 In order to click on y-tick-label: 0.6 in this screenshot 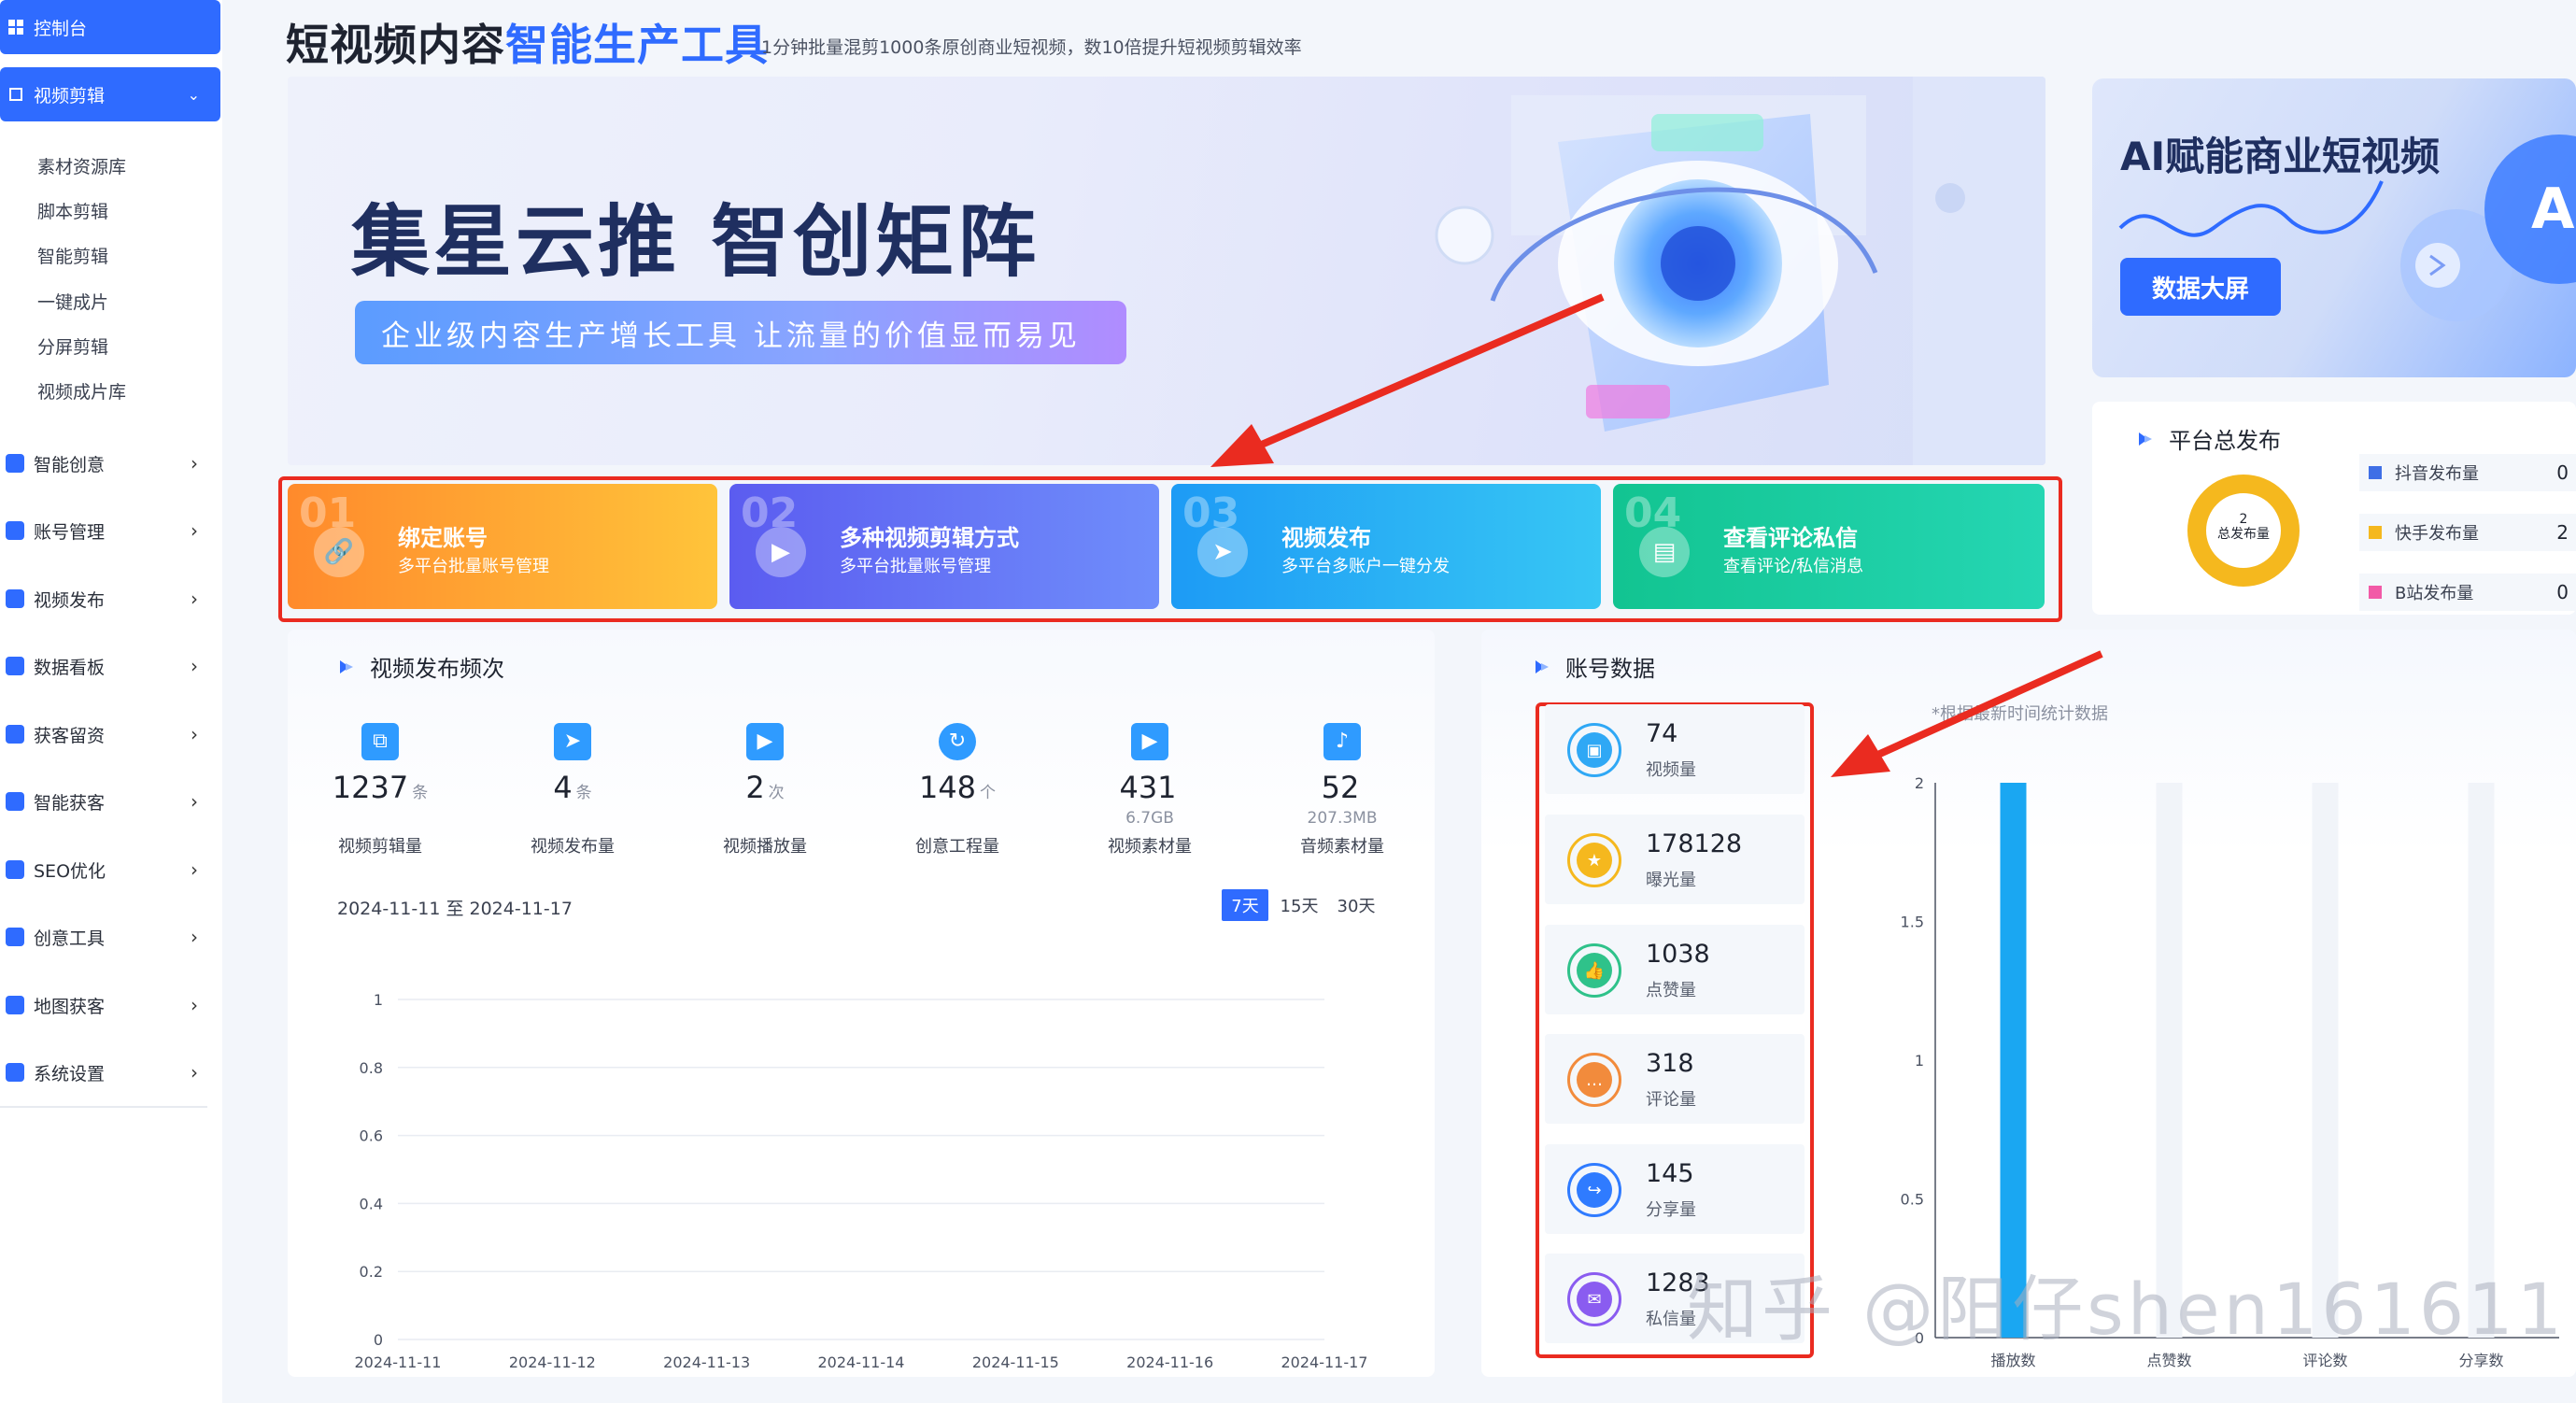, I will do `click(371, 1136)`.